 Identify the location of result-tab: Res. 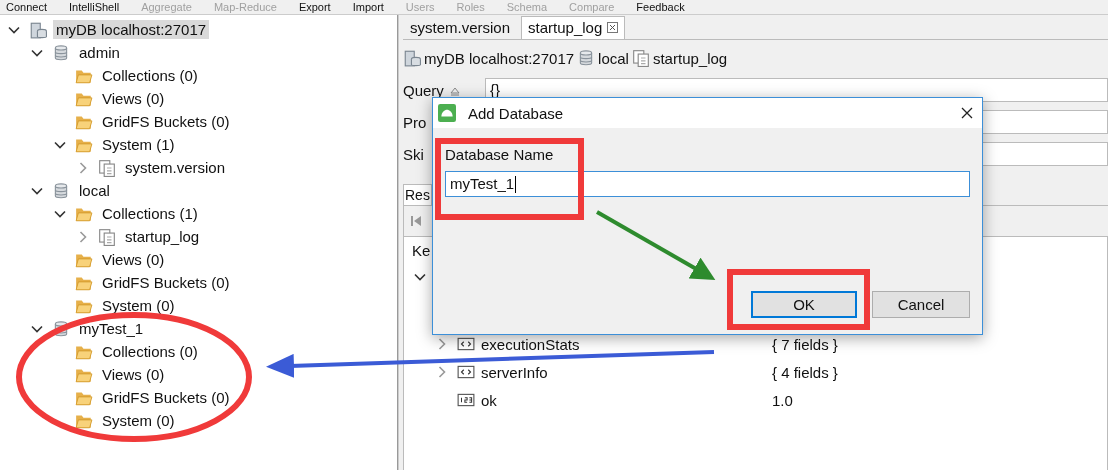
(417, 194).